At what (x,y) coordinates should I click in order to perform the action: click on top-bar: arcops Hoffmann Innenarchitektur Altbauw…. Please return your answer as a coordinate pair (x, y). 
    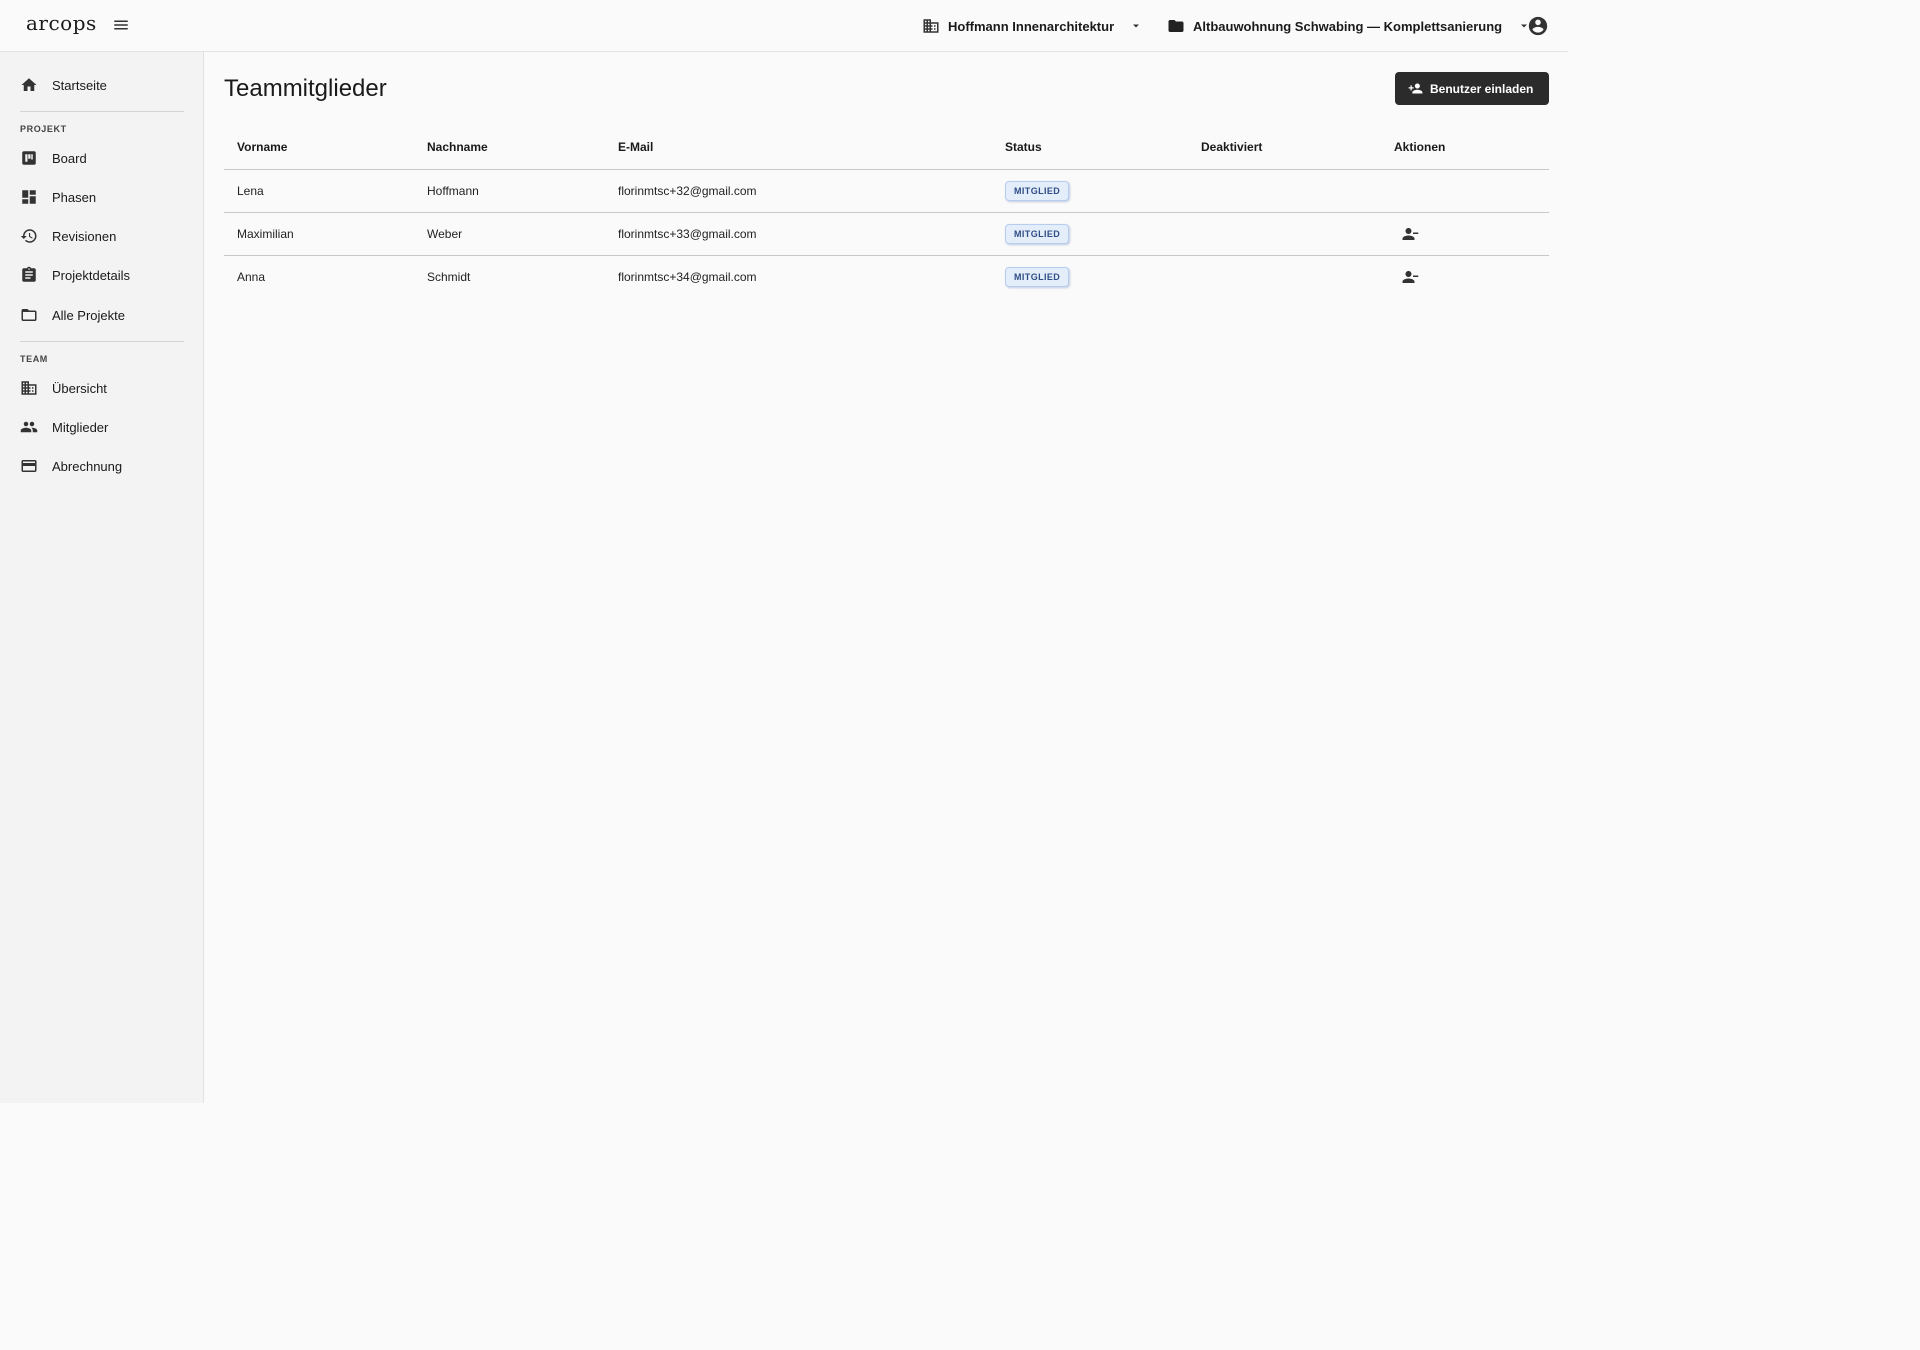
    Looking at the image, I should click on (784, 26).